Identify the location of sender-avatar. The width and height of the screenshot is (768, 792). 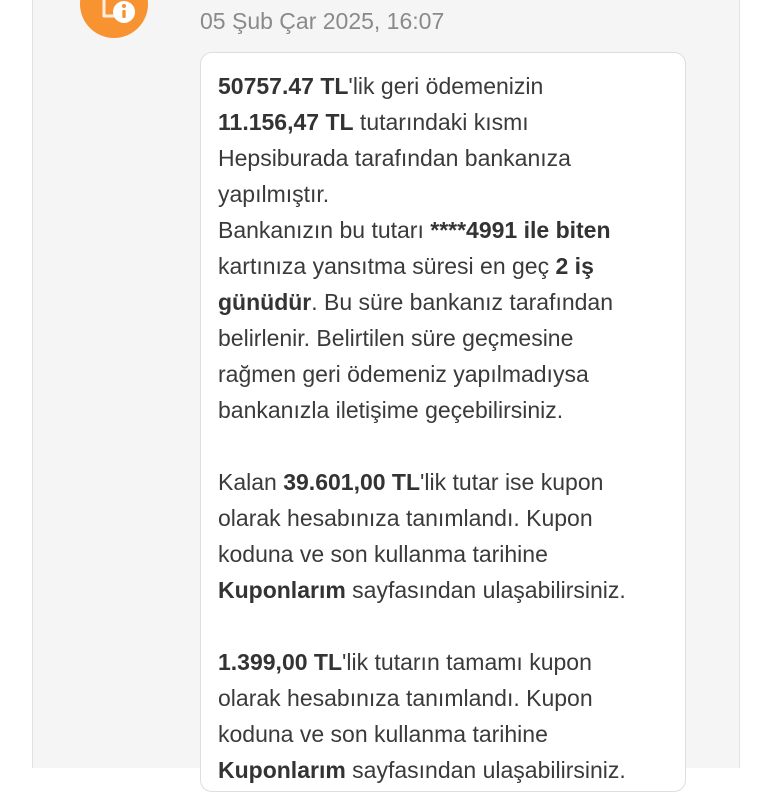
(114, 19).